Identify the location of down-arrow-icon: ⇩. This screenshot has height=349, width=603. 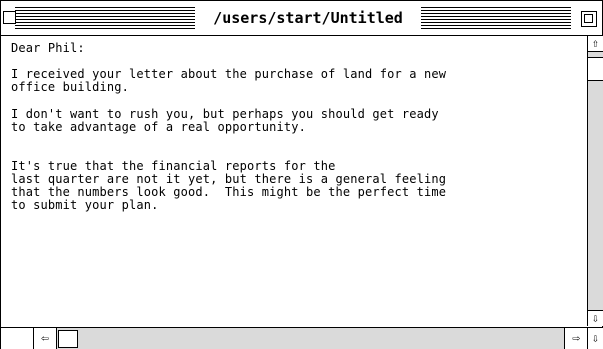
(595, 318).